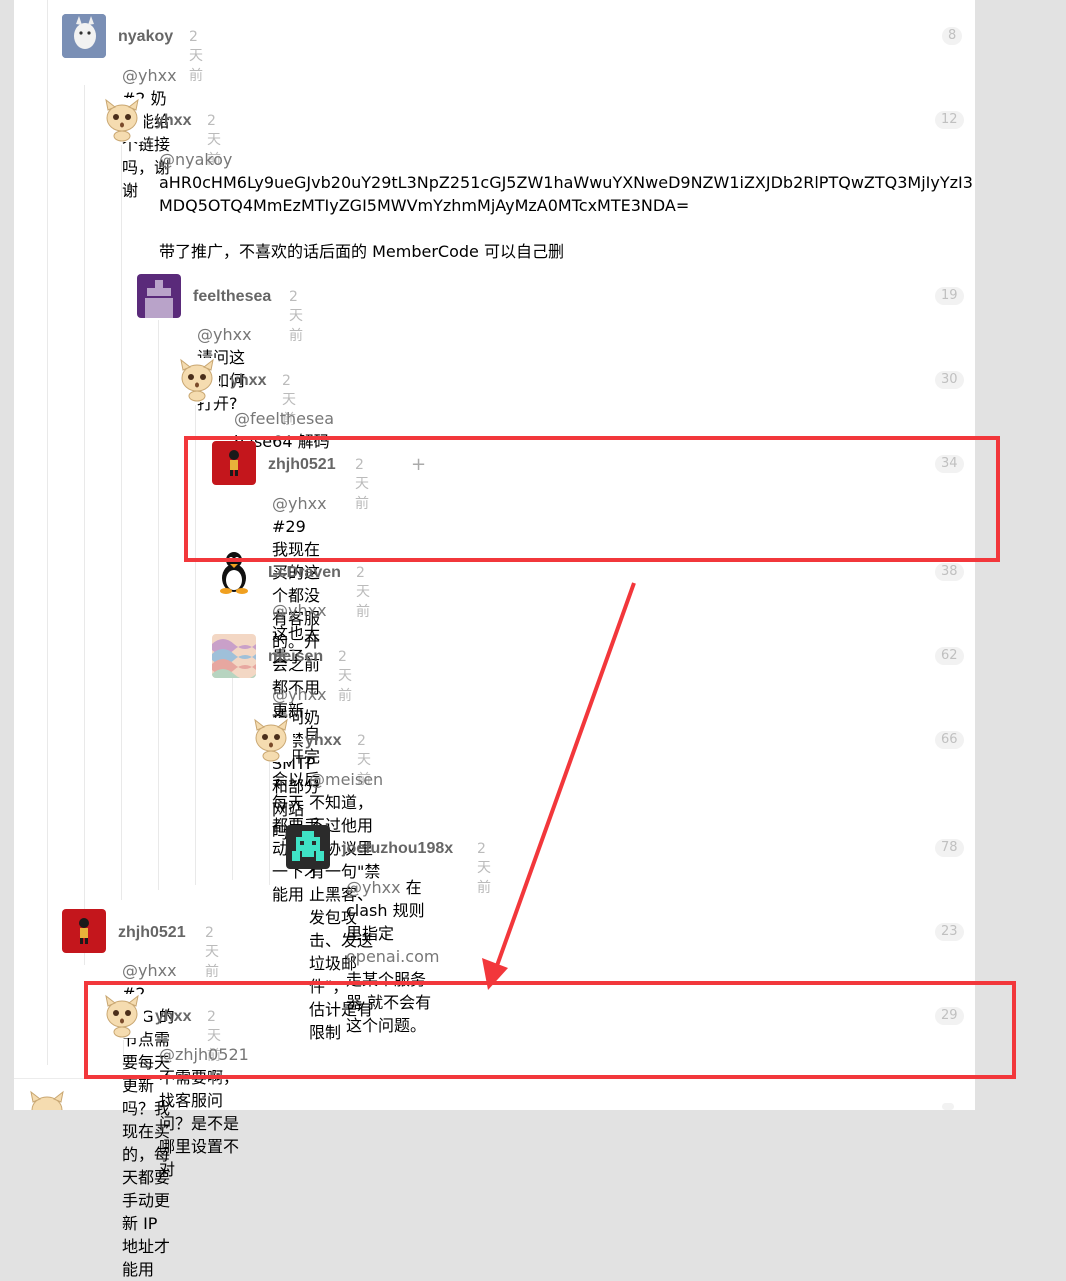 This screenshot has width=1066, height=1281. What do you see at coordinates (559, 786) in the screenshot?
I see `annotation-arrow` at bounding box center [559, 786].